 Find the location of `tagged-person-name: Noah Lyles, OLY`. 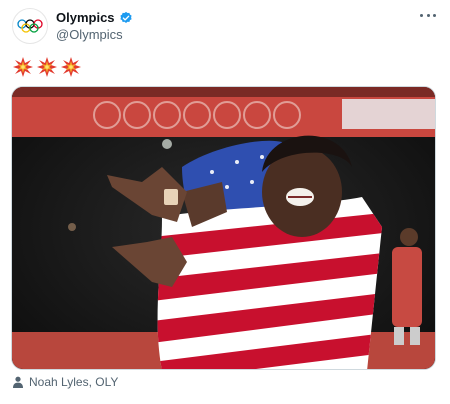

tagged-person-name: Noah Lyles, OLY is located at coordinates (73, 382).